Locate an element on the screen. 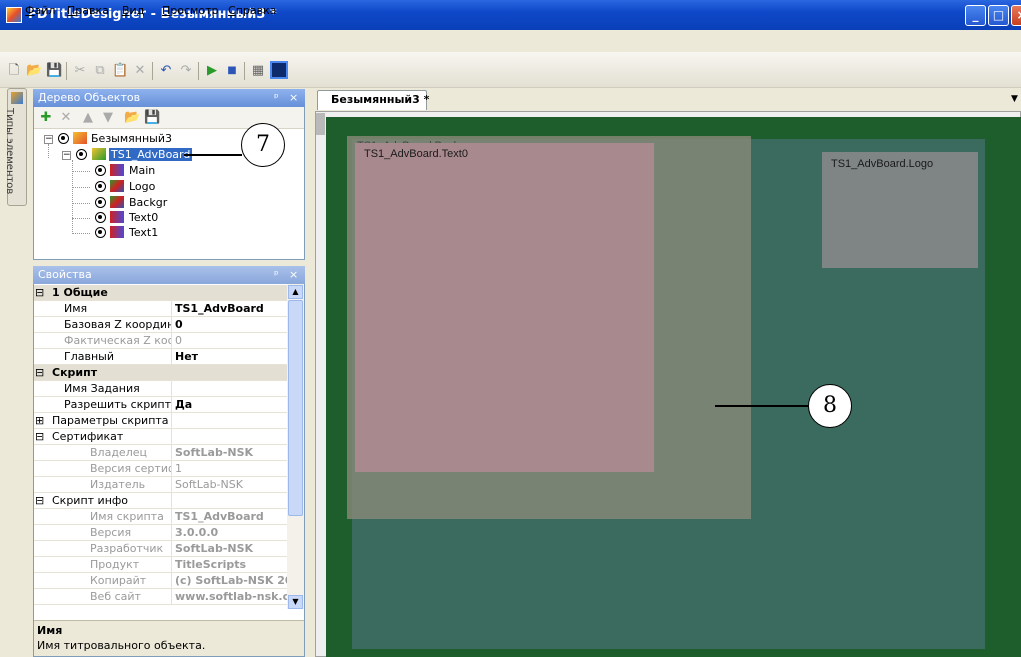  property-category-label: 1 Общие is located at coordinates (80, 292).